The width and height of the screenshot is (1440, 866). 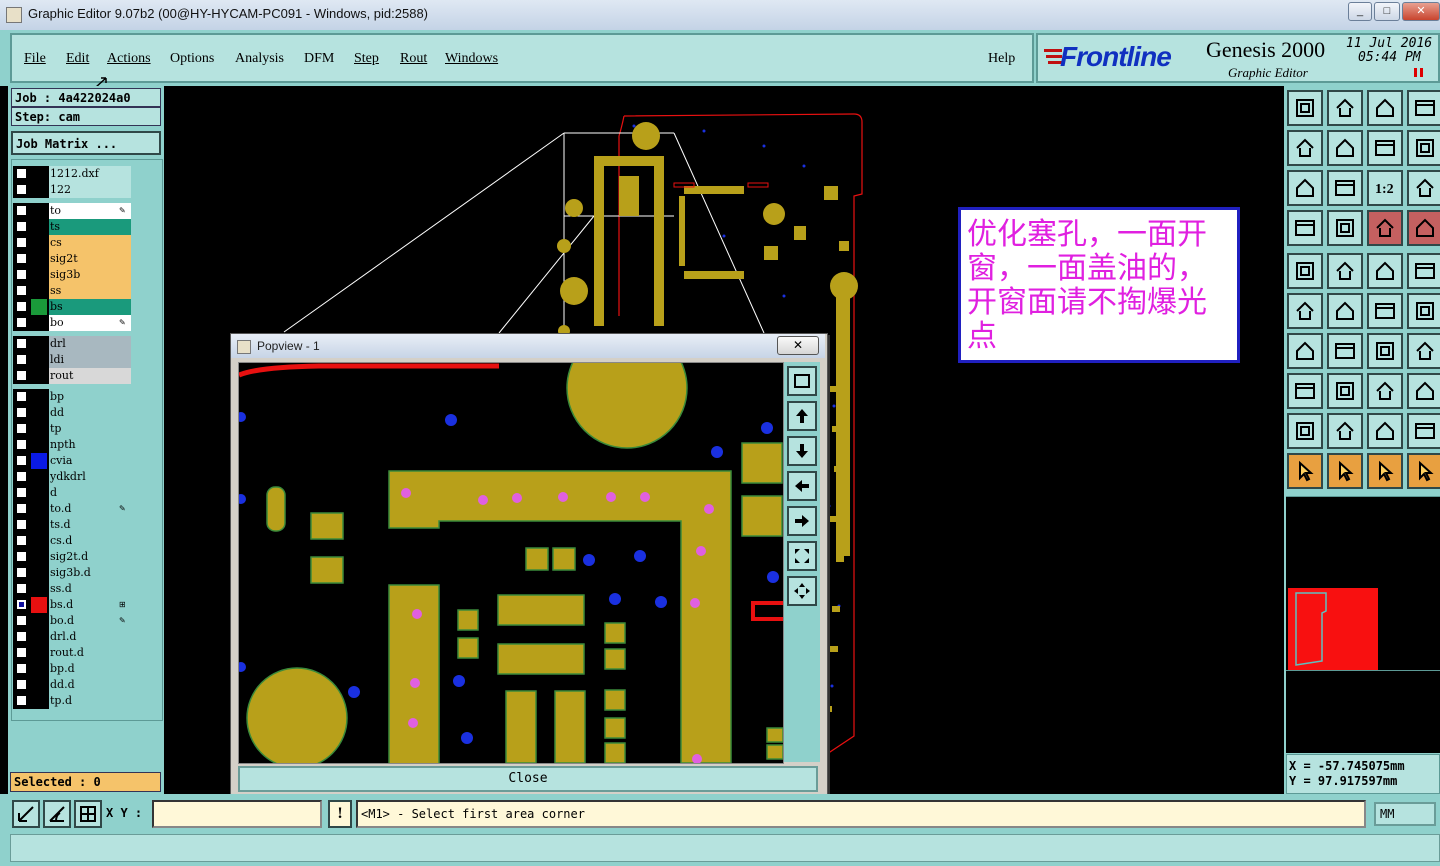 I want to click on net-highlight-button, so click(x=1385, y=228).